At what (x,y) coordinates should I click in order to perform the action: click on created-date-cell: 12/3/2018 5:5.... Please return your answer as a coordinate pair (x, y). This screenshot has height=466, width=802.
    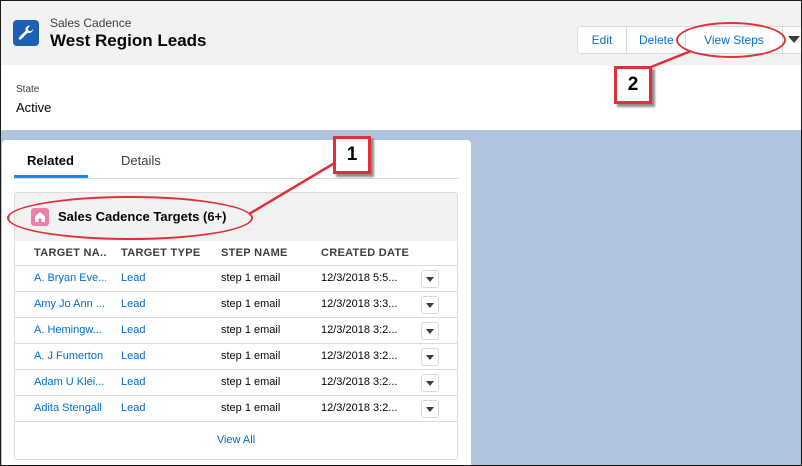
    Looking at the image, I should click on (359, 278).